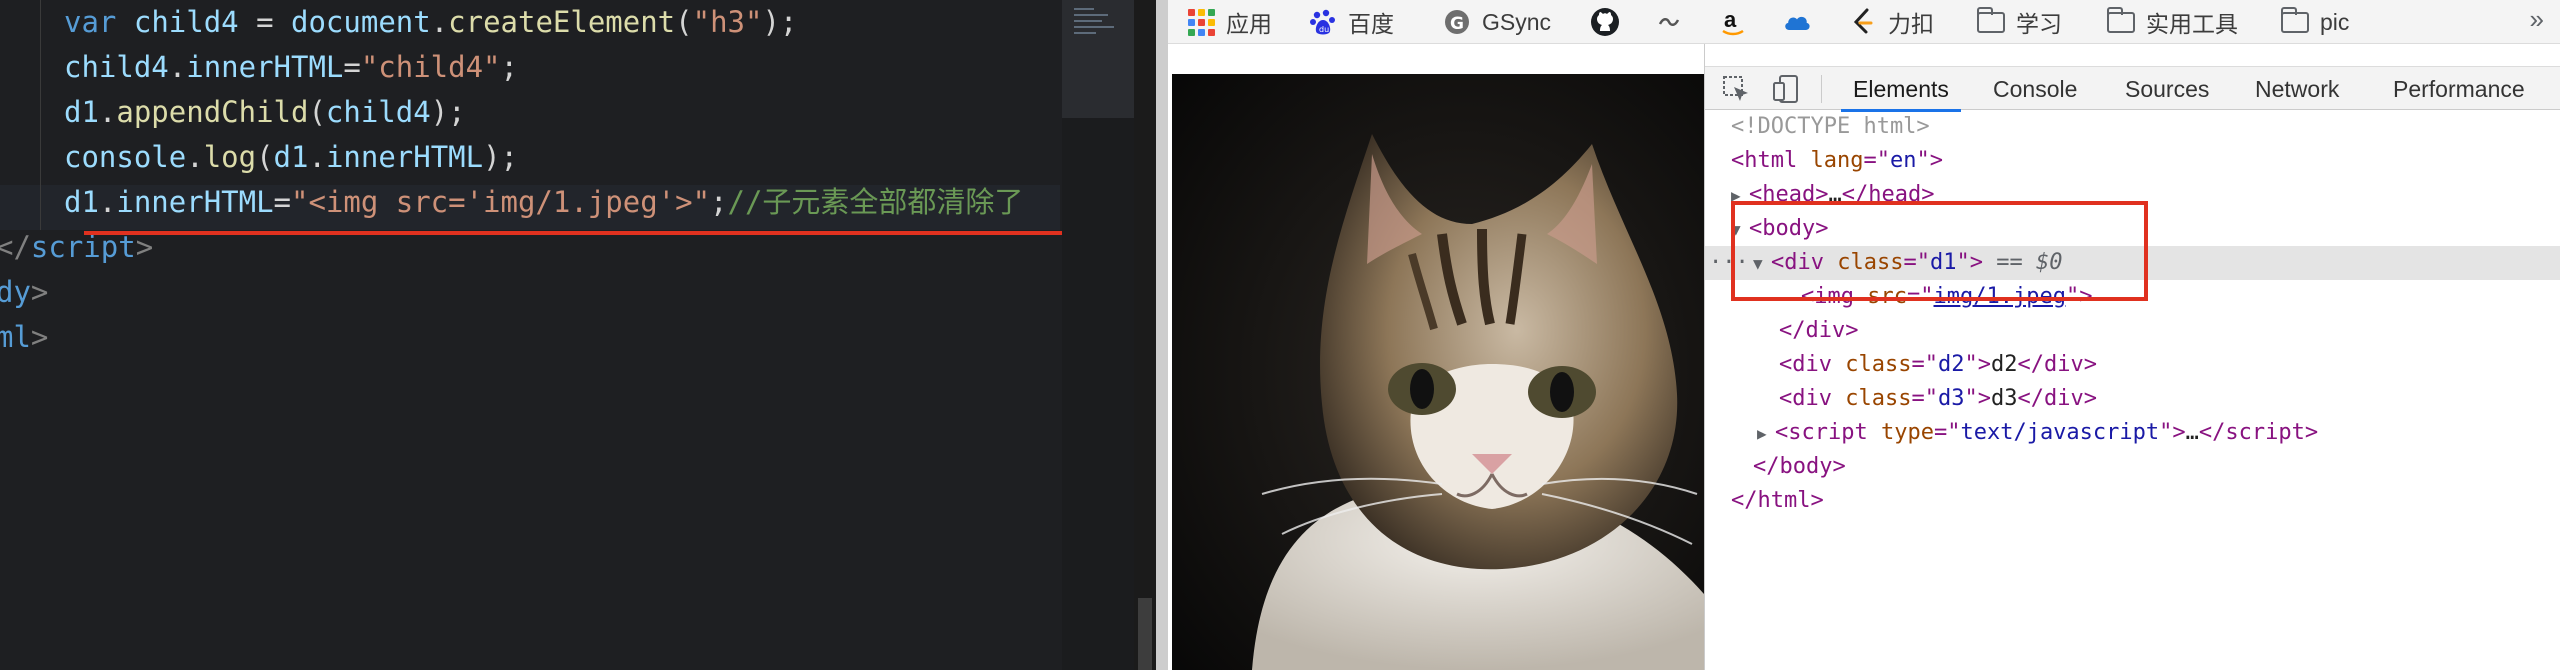 This screenshot has width=2560, height=670. What do you see at coordinates (2132, 365) in the screenshot?
I see `dom-node-div-d2: <div class="d2">d2</div>` at bounding box center [2132, 365].